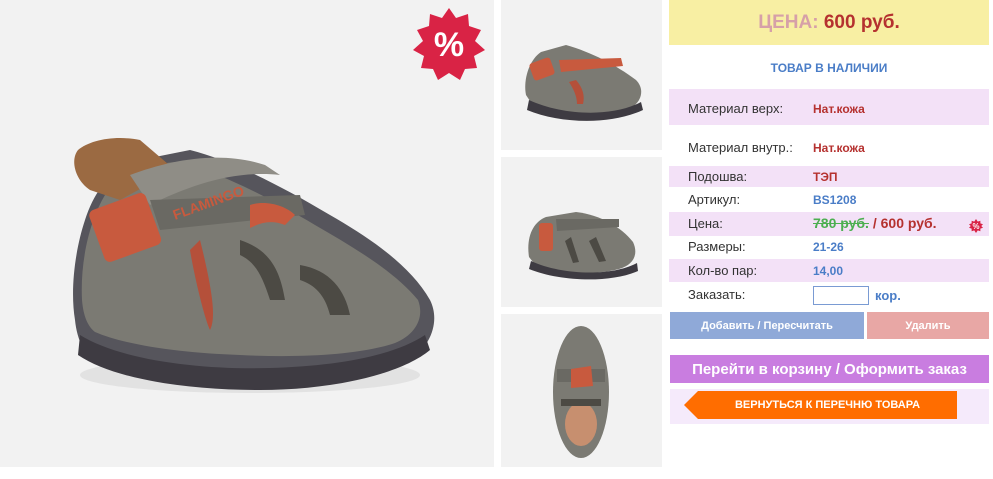 Image resolution: width=993 pixels, height=479 pixels. I want to click on go-to-cart-button: Перейти в корзину / Оформить заказ, so click(829, 369).